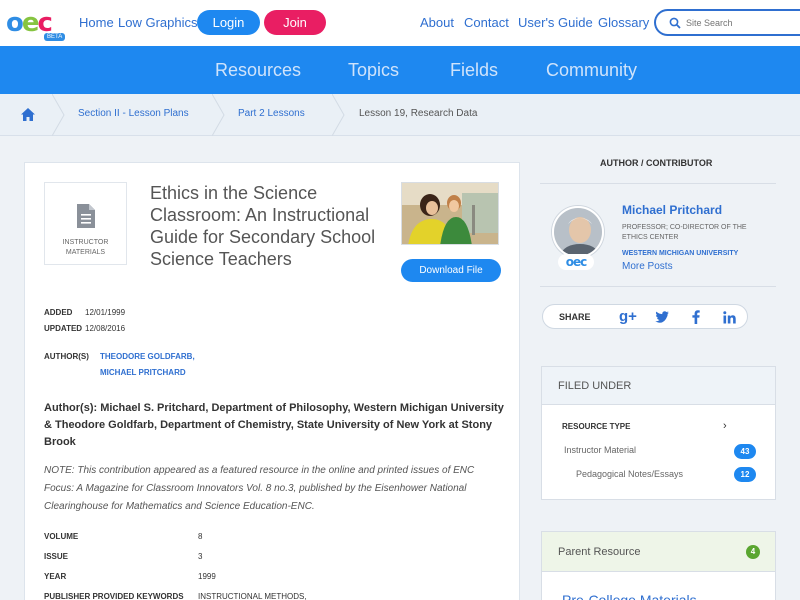 The width and height of the screenshot is (800, 600). What do you see at coordinates (680, 253) in the screenshot?
I see `contributor-organization: WESTERN MICHIGAN UNIVERSITY` at bounding box center [680, 253].